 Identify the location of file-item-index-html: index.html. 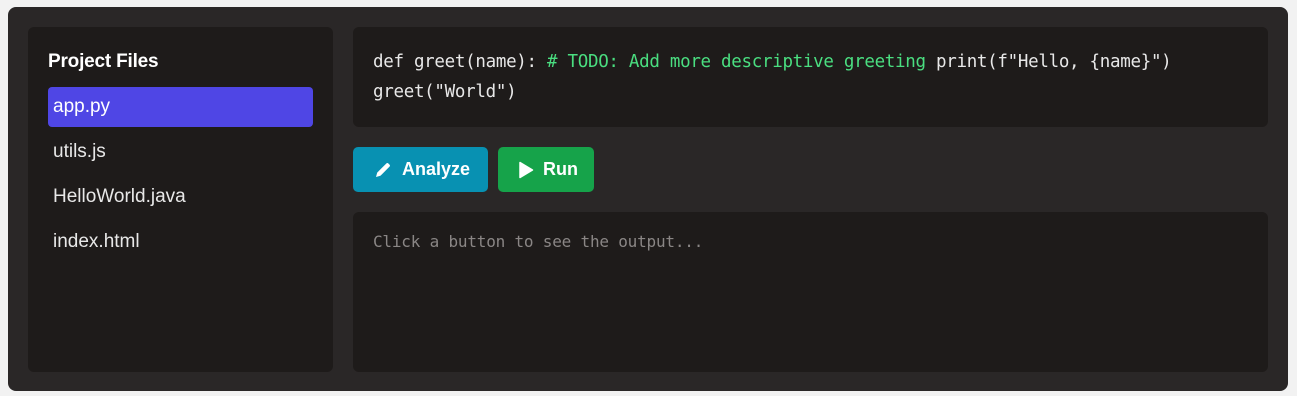
(180, 242).